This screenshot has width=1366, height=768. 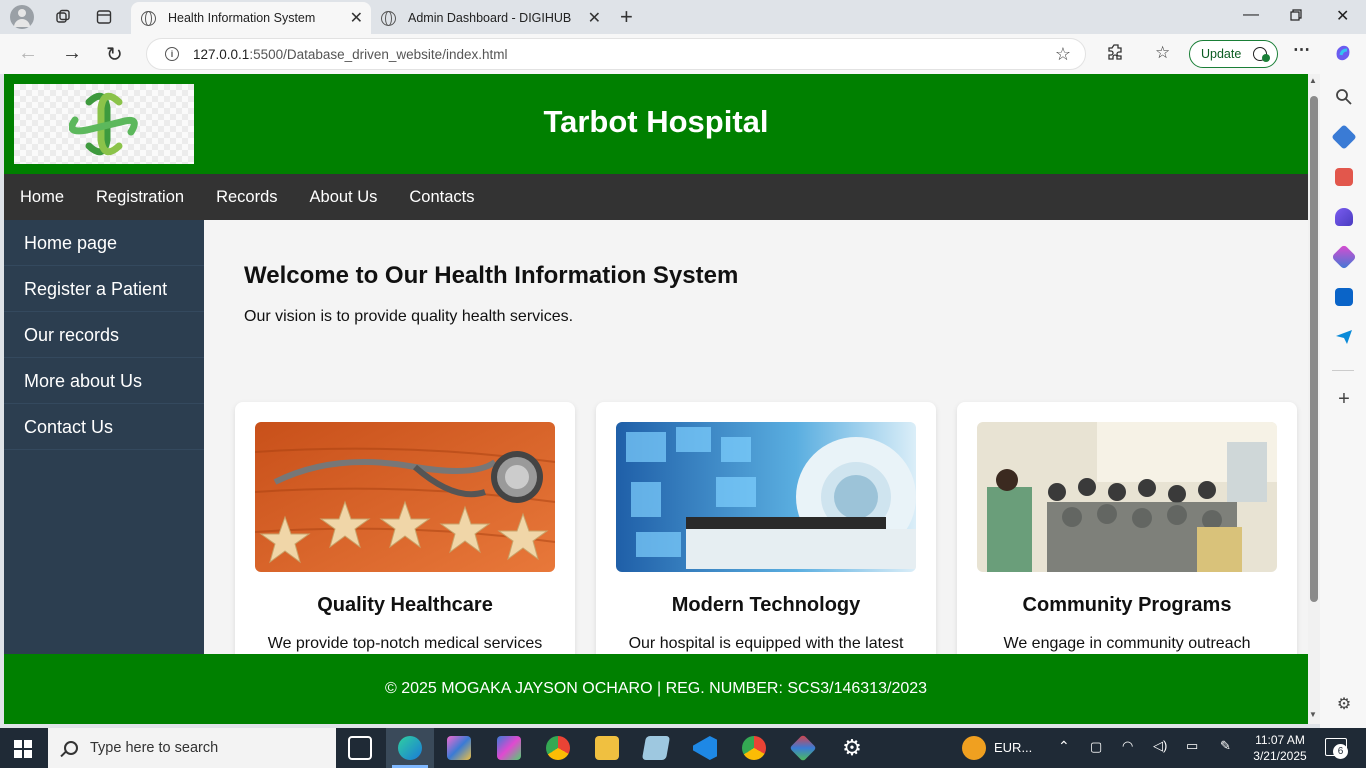 I want to click on sidebar-item-our-records: Our records, so click(x=104, y=335).